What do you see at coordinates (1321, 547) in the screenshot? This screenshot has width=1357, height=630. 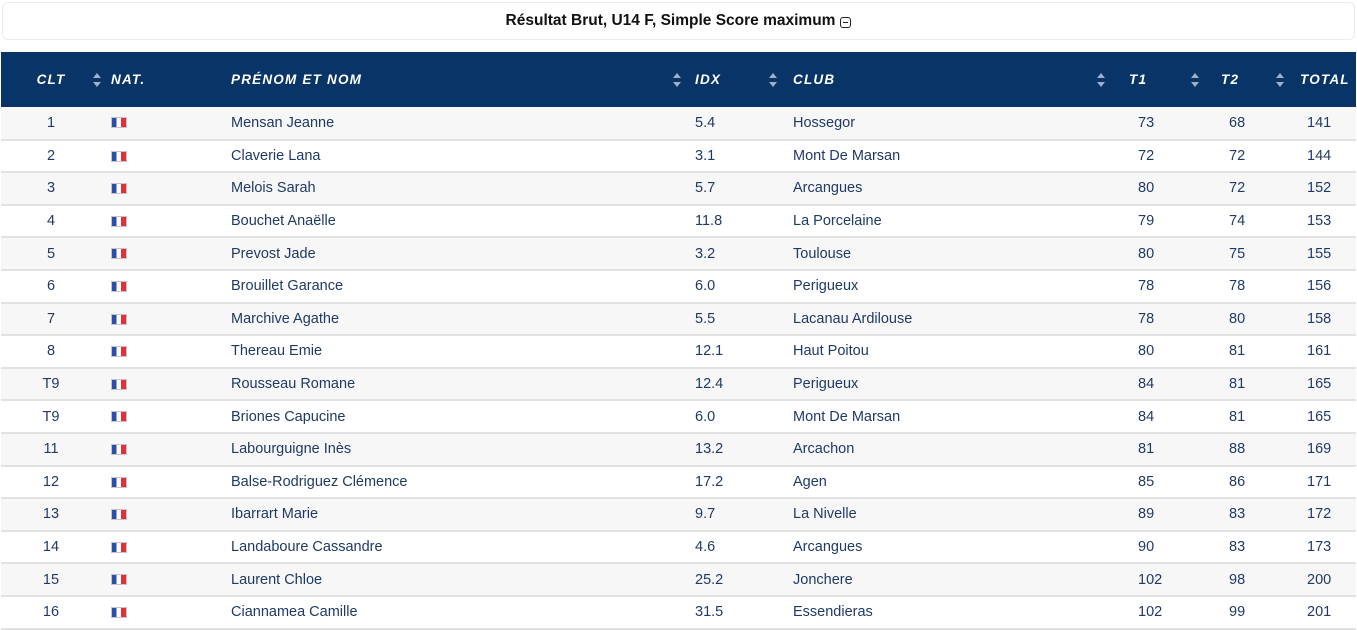 I see `cell-total: 173` at bounding box center [1321, 547].